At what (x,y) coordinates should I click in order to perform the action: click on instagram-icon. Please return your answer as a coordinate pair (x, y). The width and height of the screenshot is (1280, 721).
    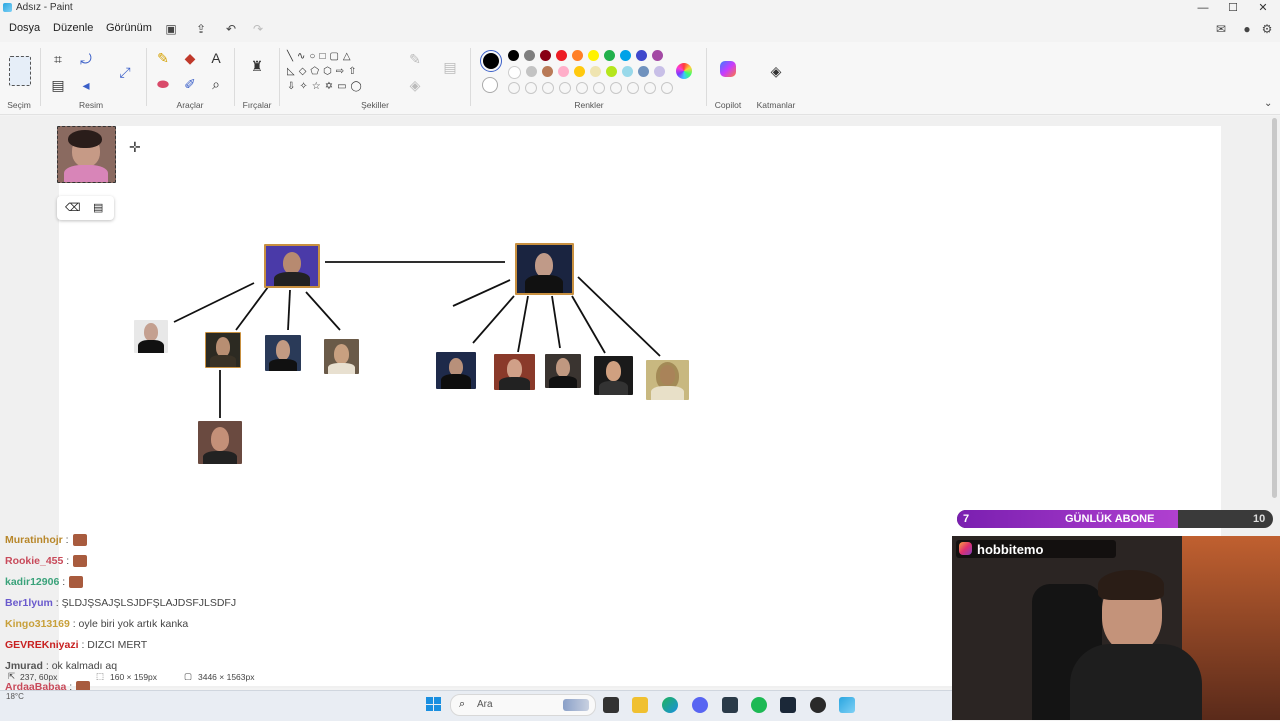
    Looking at the image, I should click on (965, 548).